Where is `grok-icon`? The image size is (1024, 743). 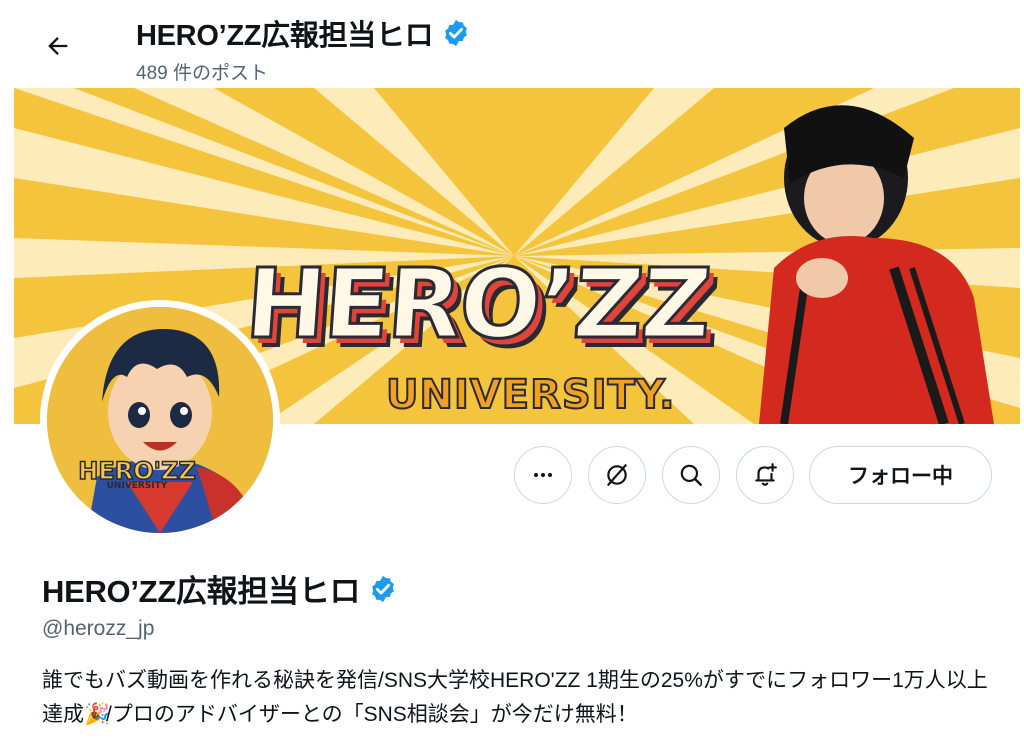 grok-icon is located at coordinates (617, 475).